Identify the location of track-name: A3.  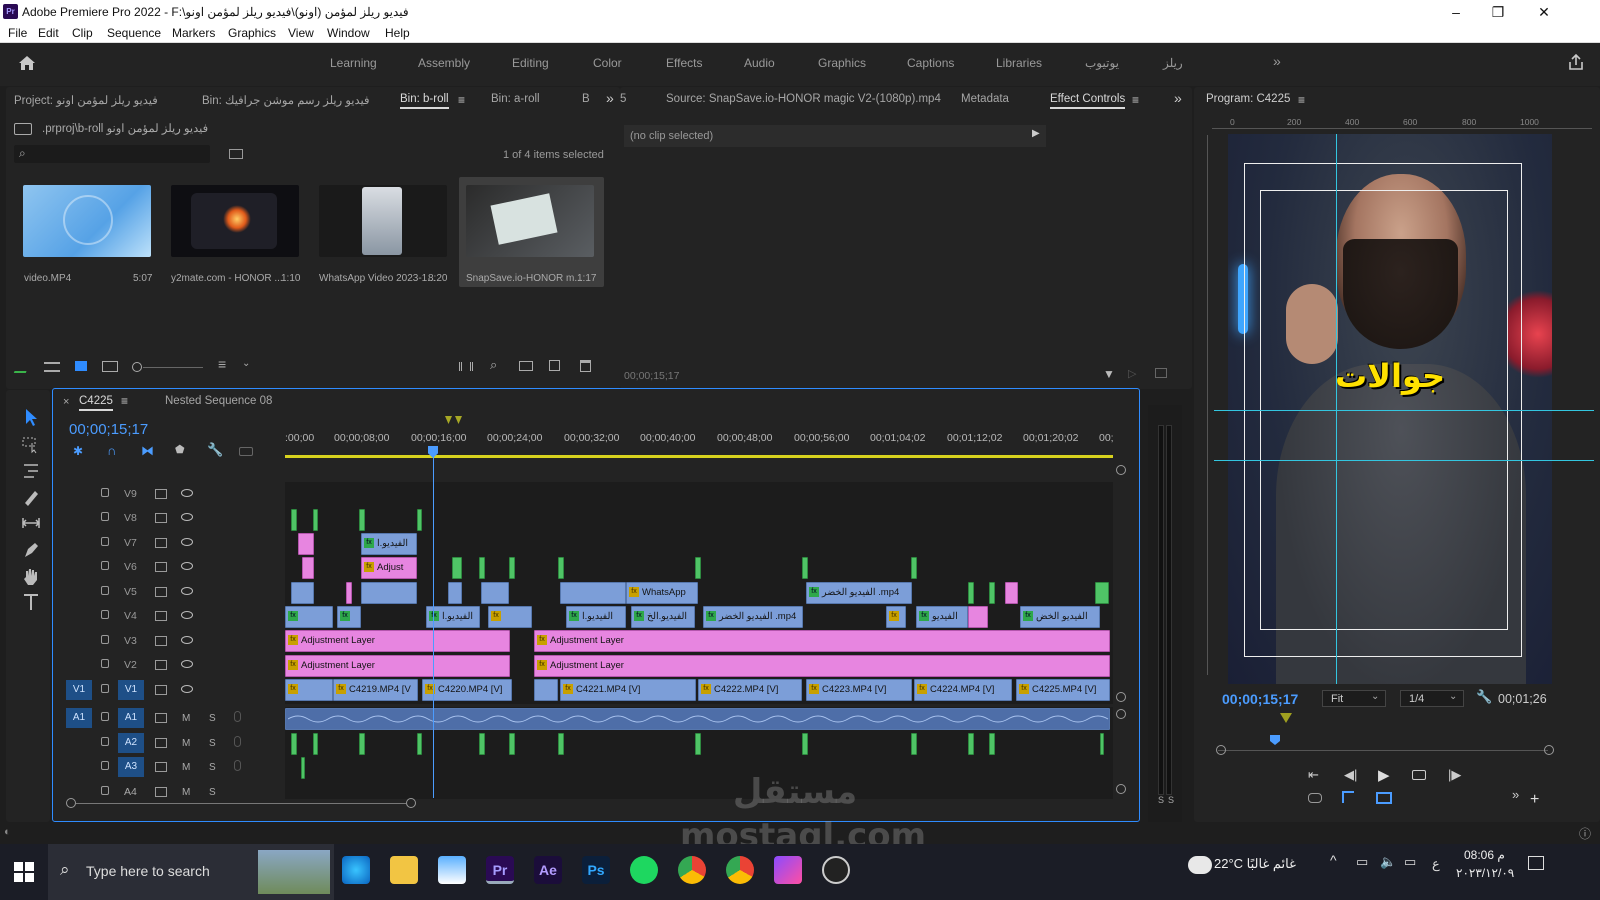
(131, 767).